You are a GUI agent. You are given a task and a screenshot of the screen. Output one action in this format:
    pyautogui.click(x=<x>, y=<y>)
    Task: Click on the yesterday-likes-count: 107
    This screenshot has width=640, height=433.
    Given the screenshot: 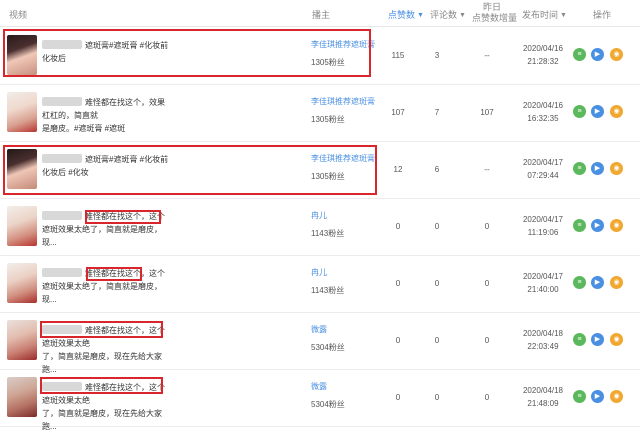 What is the action you would take?
    pyautogui.click(x=487, y=112)
    